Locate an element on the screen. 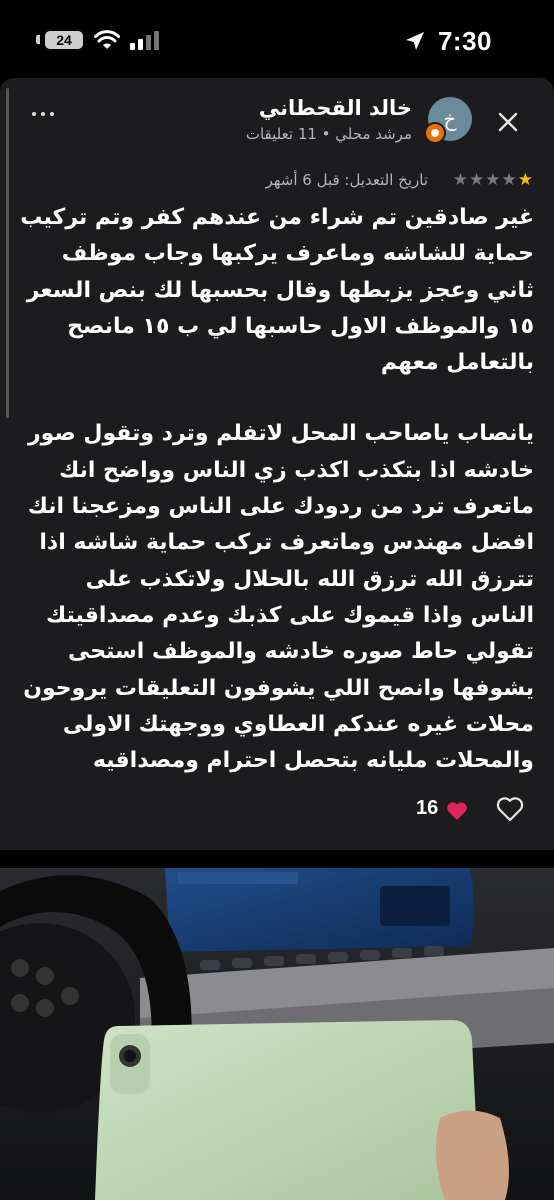  location-arrow-icon is located at coordinates (415, 41).